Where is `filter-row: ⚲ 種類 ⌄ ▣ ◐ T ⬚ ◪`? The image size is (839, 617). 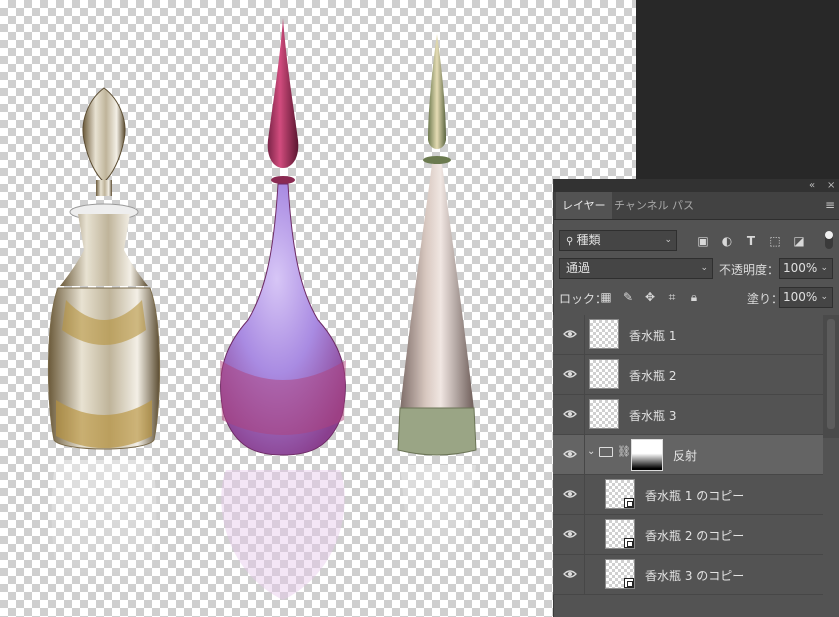 filter-row: ⚲ 種類 ⌄ ▣ ◐ T ⬚ ◪ is located at coordinates (696, 241).